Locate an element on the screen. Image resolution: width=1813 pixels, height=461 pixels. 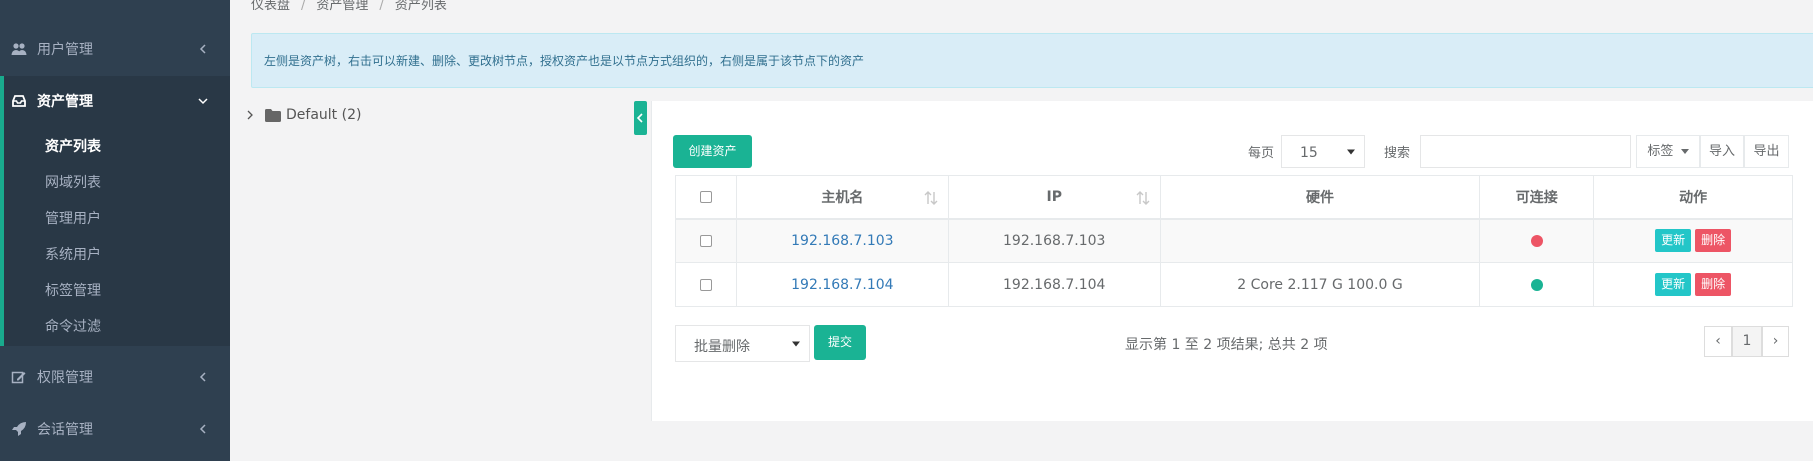
per-page-value: 15 is located at coordinates (1309, 153).